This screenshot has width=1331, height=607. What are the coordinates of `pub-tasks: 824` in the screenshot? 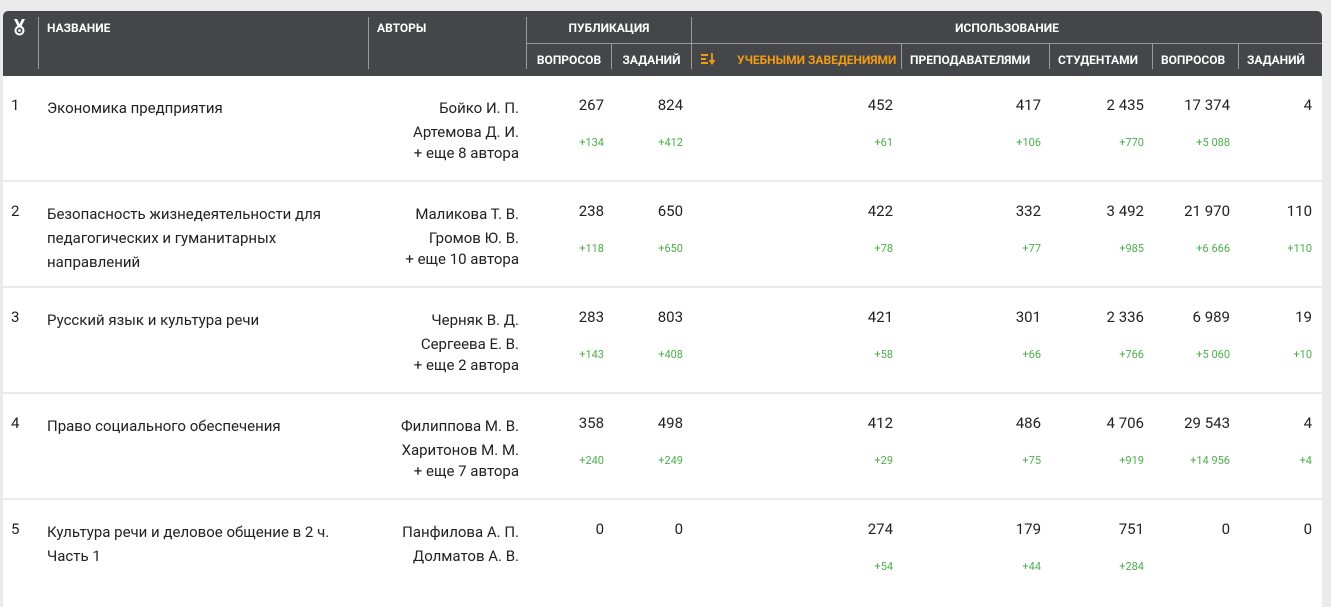 It's located at (670, 105).